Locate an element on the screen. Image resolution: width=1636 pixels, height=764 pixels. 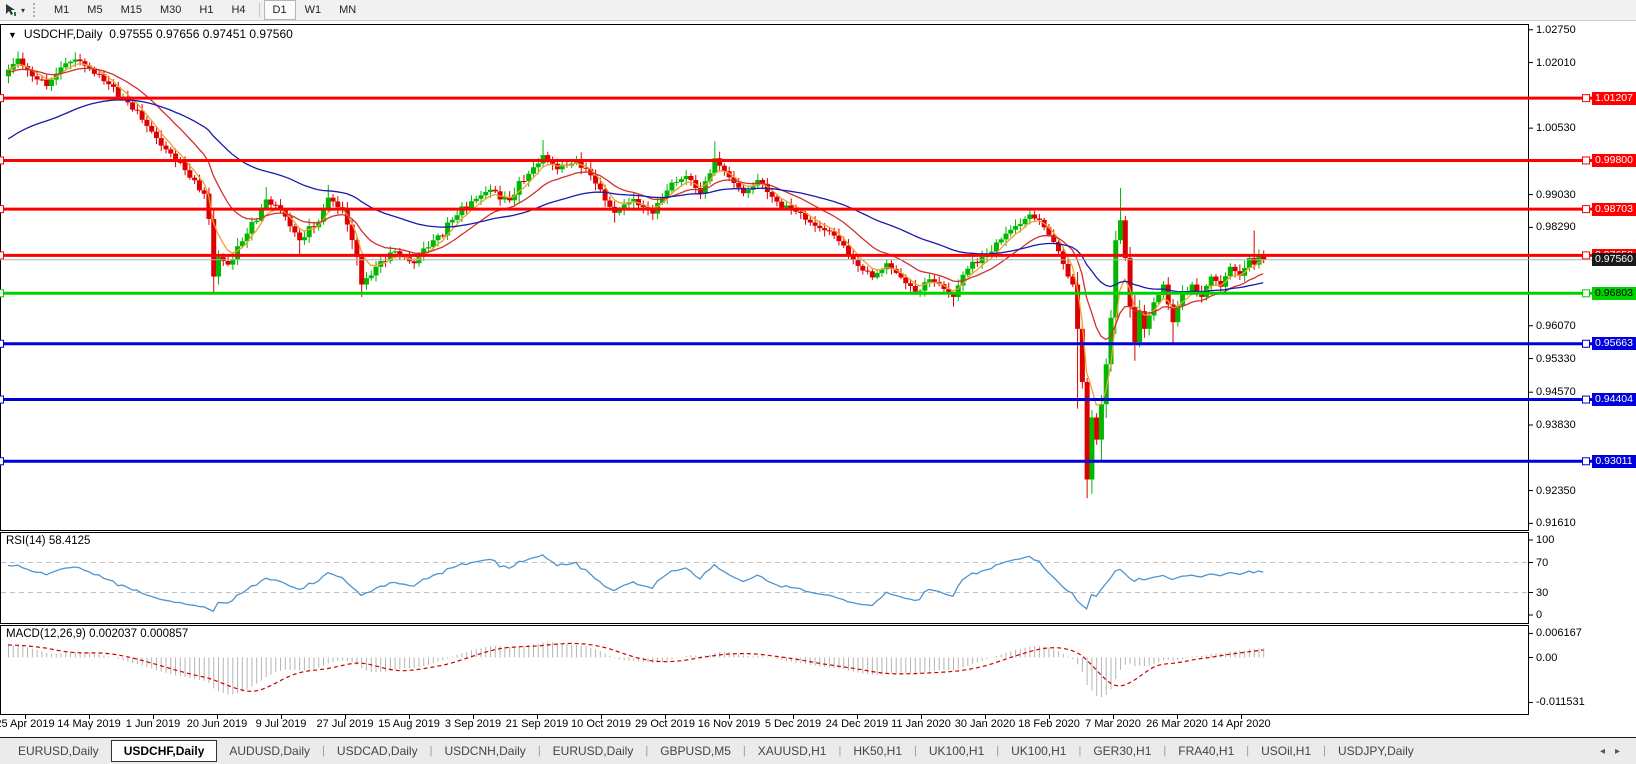
price-line-badge: 0.94404 is located at coordinates (1614, 400).